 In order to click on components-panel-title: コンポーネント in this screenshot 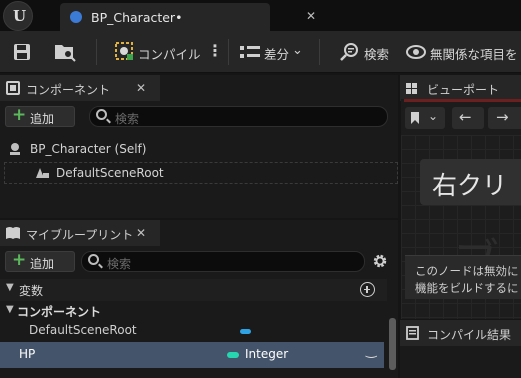, I will do `click(68, 90)`.